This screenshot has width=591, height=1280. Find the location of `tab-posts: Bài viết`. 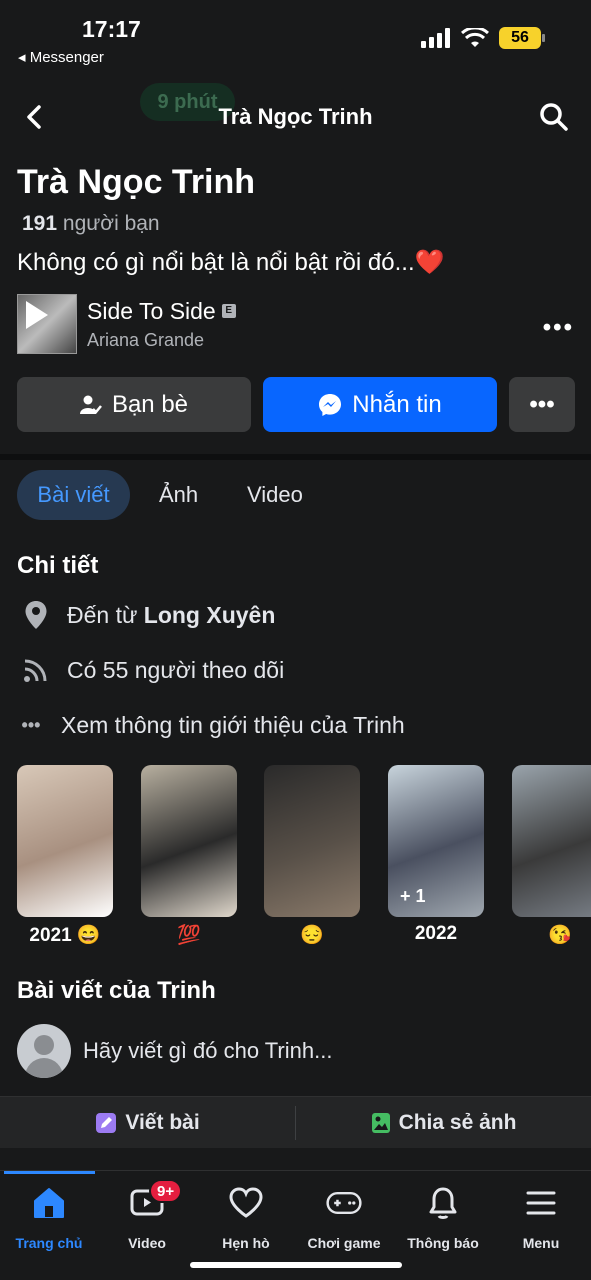

tab-posts: Bài viết is located at coordinates (73, 495).